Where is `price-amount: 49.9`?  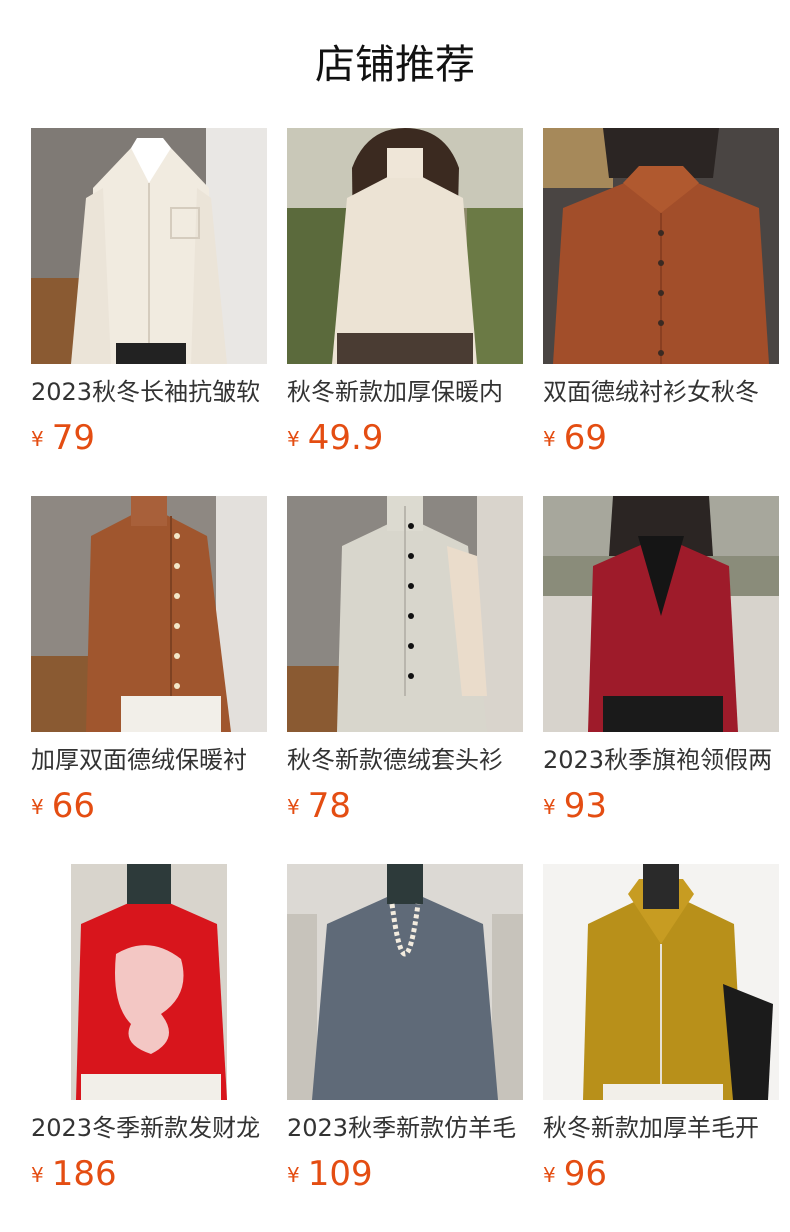
price-amount: 49.9 is located at coordinates (345, 438).